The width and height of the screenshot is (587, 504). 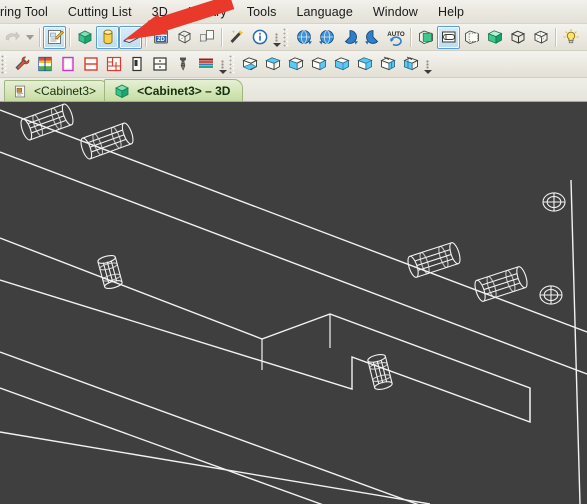 What do you see at coordinates (249, 64) in the screenshot?
I see `view-iso-1-button` at bounding box center [249, 64].